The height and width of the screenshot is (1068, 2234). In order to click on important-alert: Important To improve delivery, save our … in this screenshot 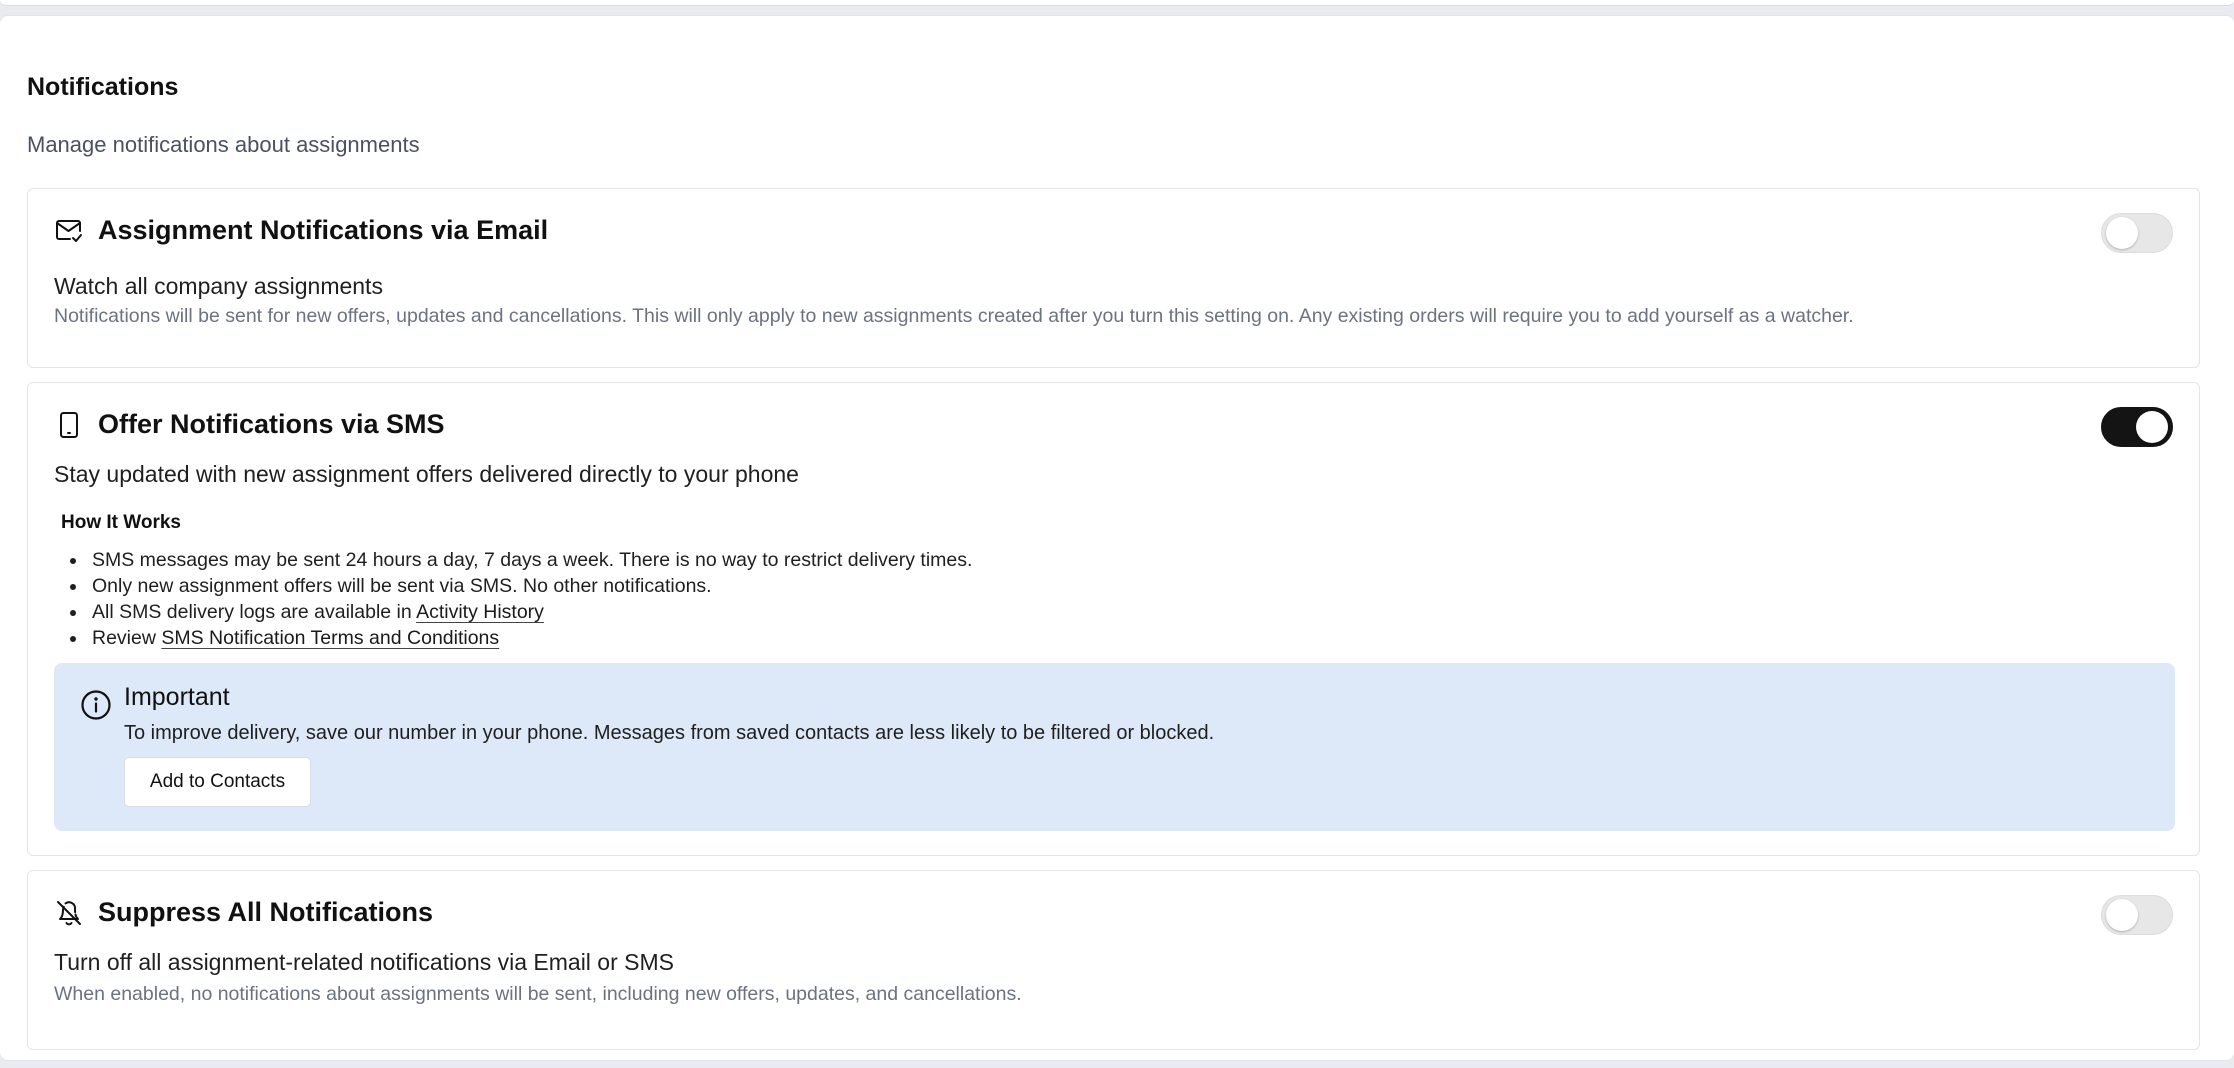, I will do `click(1114, 747)`.